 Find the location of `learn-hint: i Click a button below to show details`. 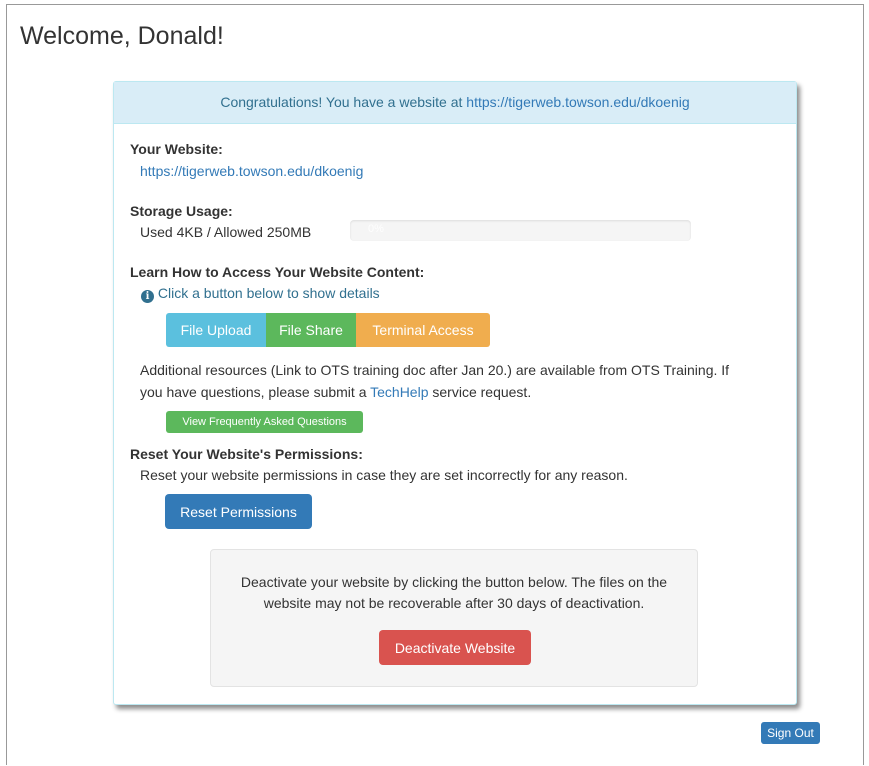

learn-hint: i Click a button below to show details is located at coordinates (260, 294).